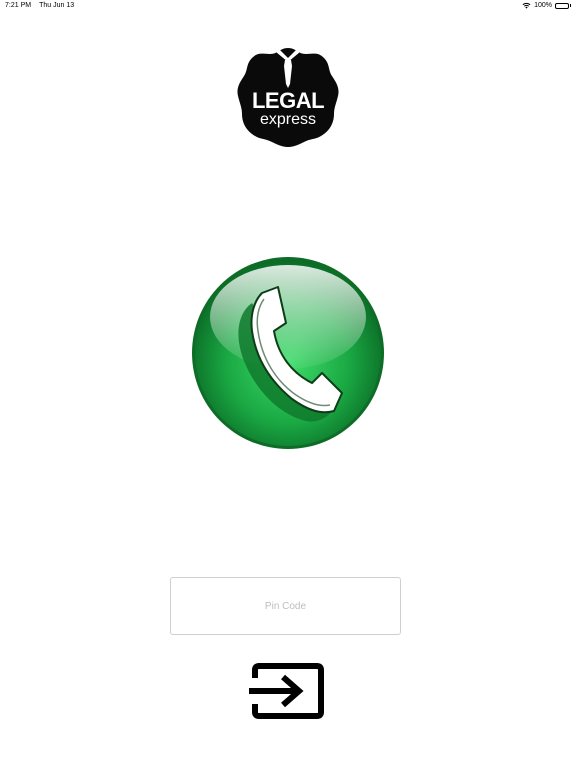  Describe the element at coordinates (18, 5) in the screenshot. I see `status-time: 7:21 PM` at that location.